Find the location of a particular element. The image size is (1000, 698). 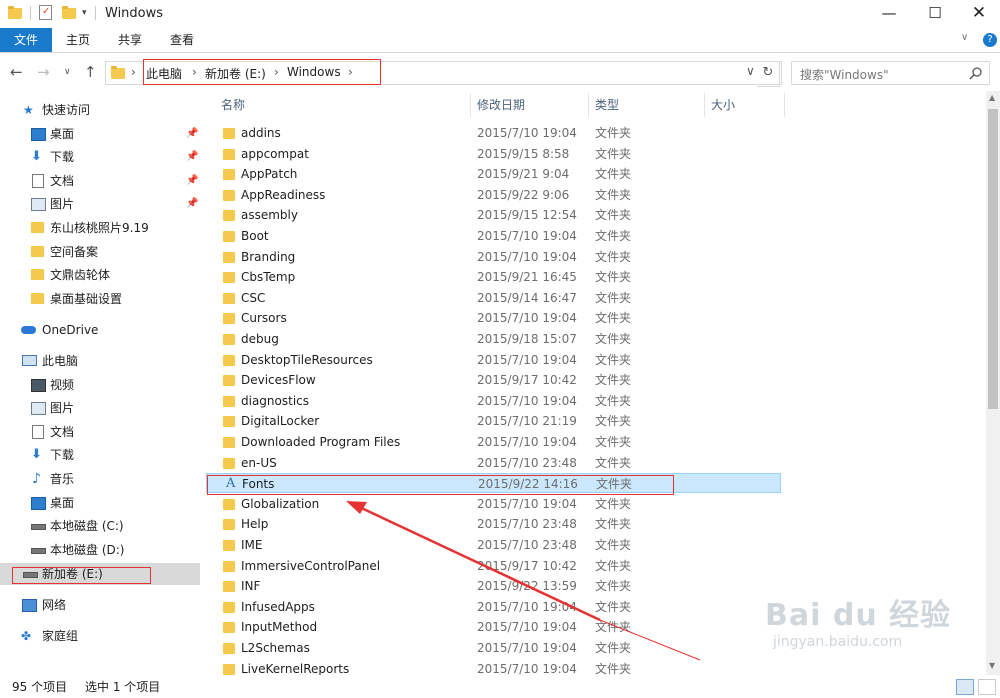

scrollbar-thumb is located at coordinates (993, 259).